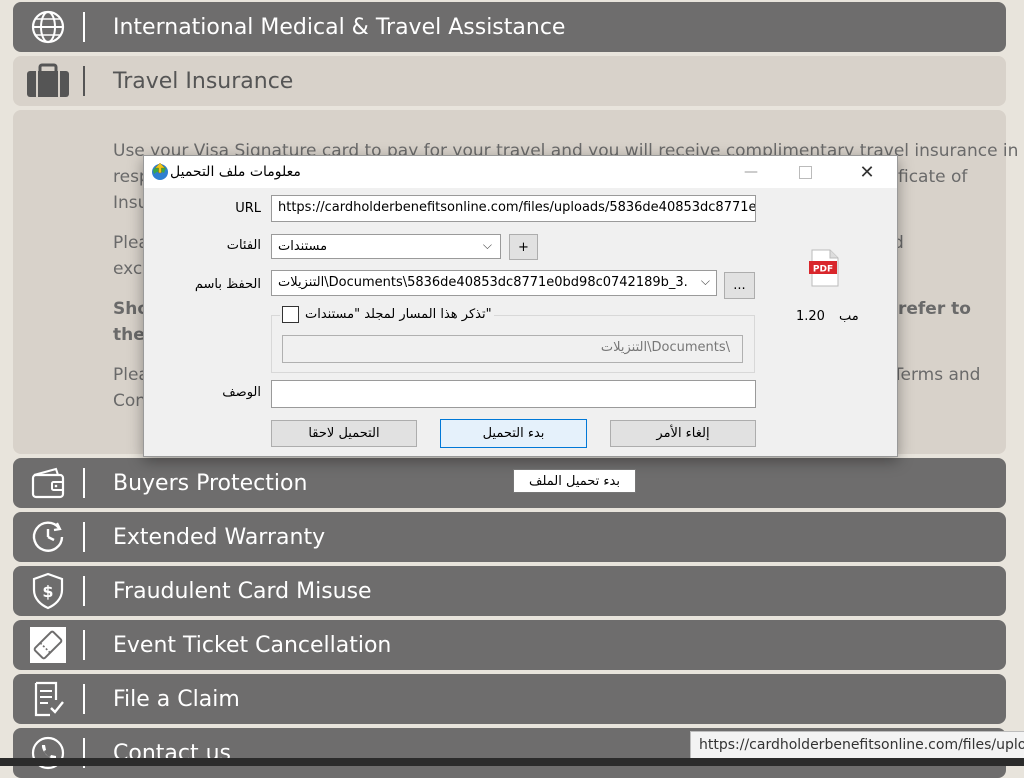 Image resolution: width=1024 pixels, height=778 pixels. I want to click on taskbar-strip, so click(512, 762).